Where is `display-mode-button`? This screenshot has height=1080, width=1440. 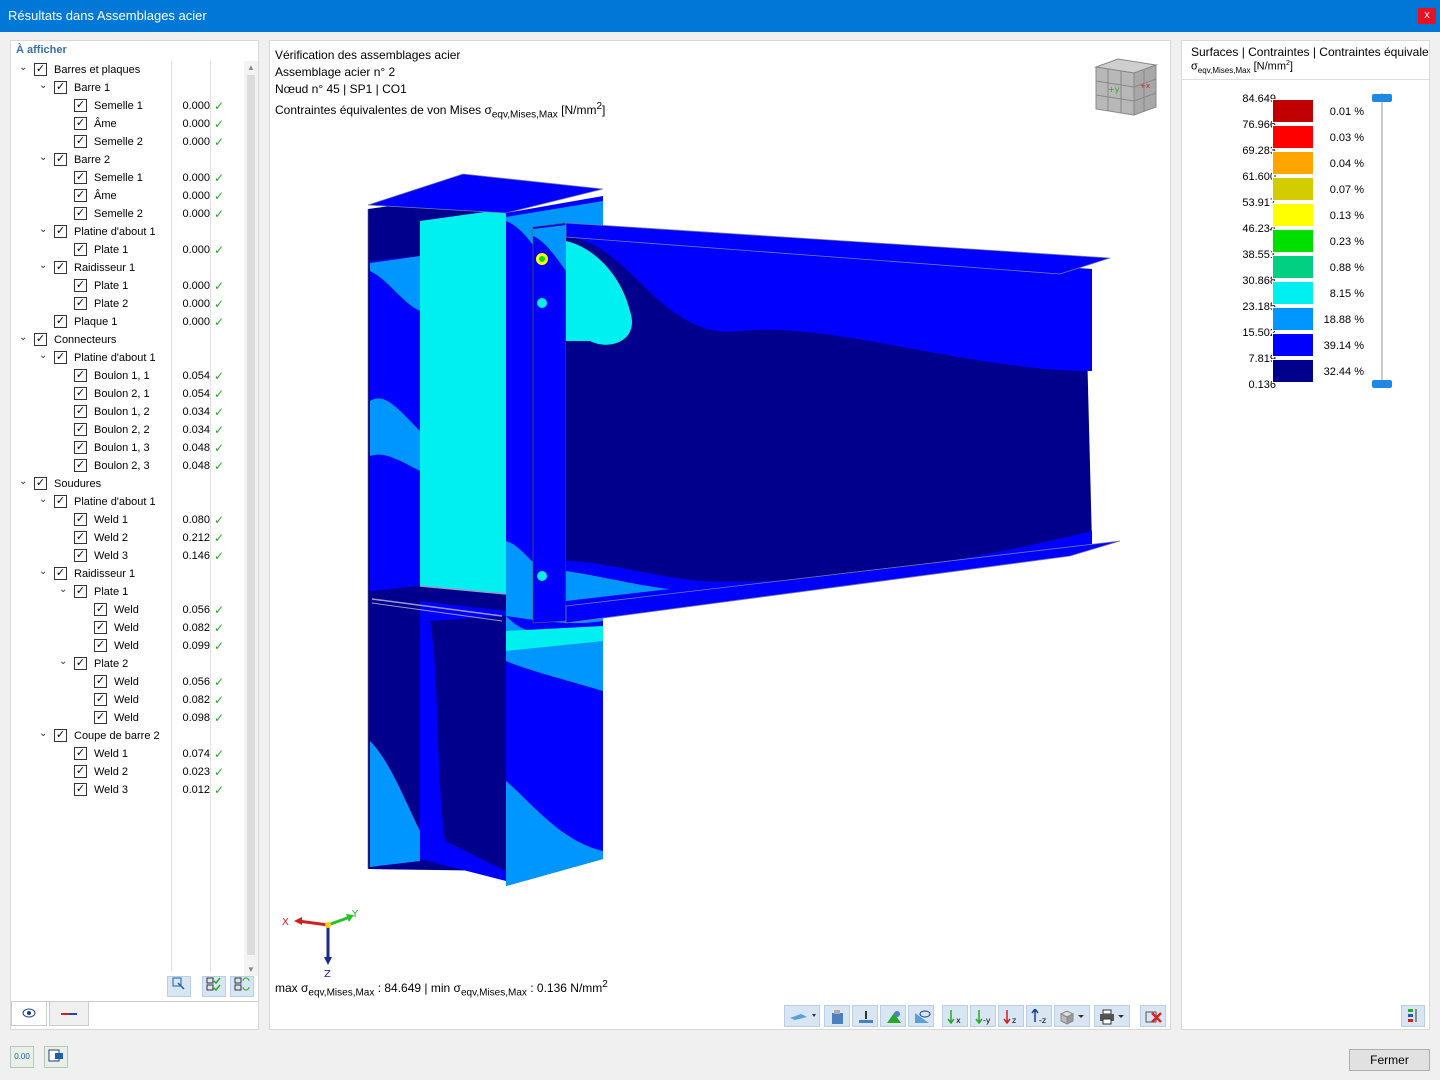
display-mode-button is located at coordinates (802, 1016).